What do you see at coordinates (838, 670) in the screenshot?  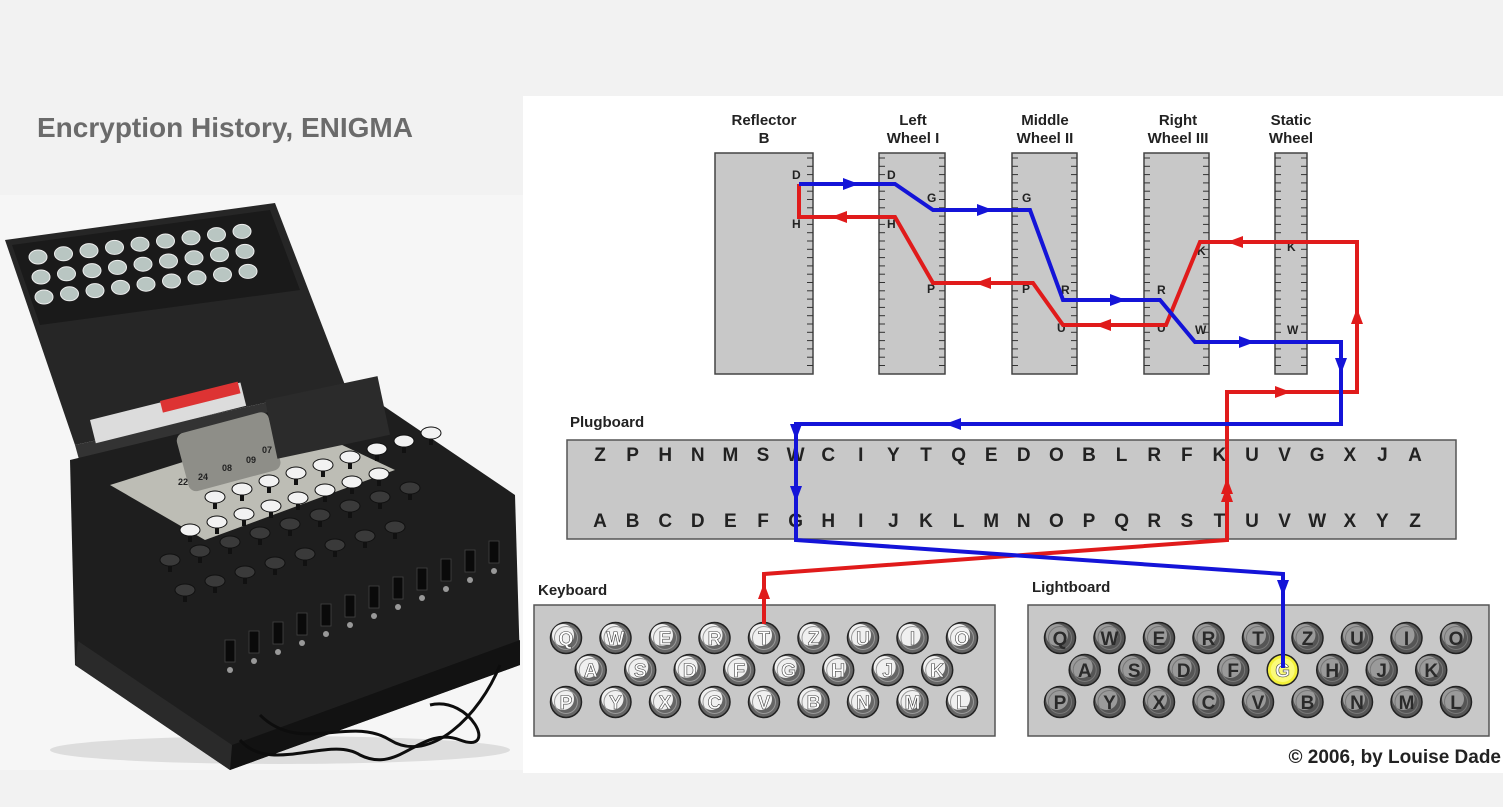 I see `key-h: H` at bounding box center [838, 670].